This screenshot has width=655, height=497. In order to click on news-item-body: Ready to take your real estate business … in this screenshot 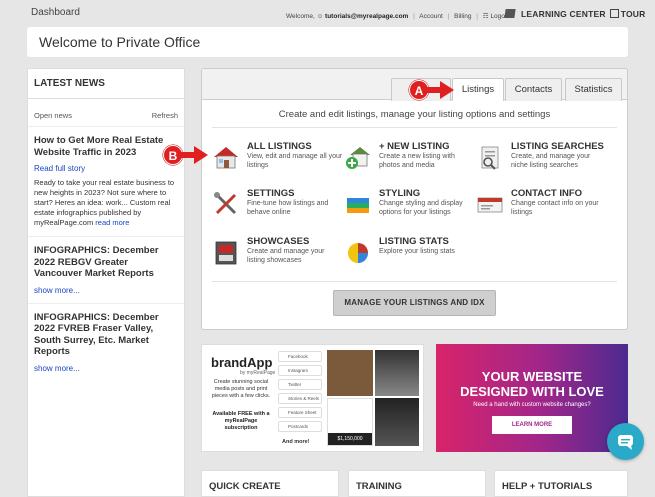, I will do `click(106, 203)`.